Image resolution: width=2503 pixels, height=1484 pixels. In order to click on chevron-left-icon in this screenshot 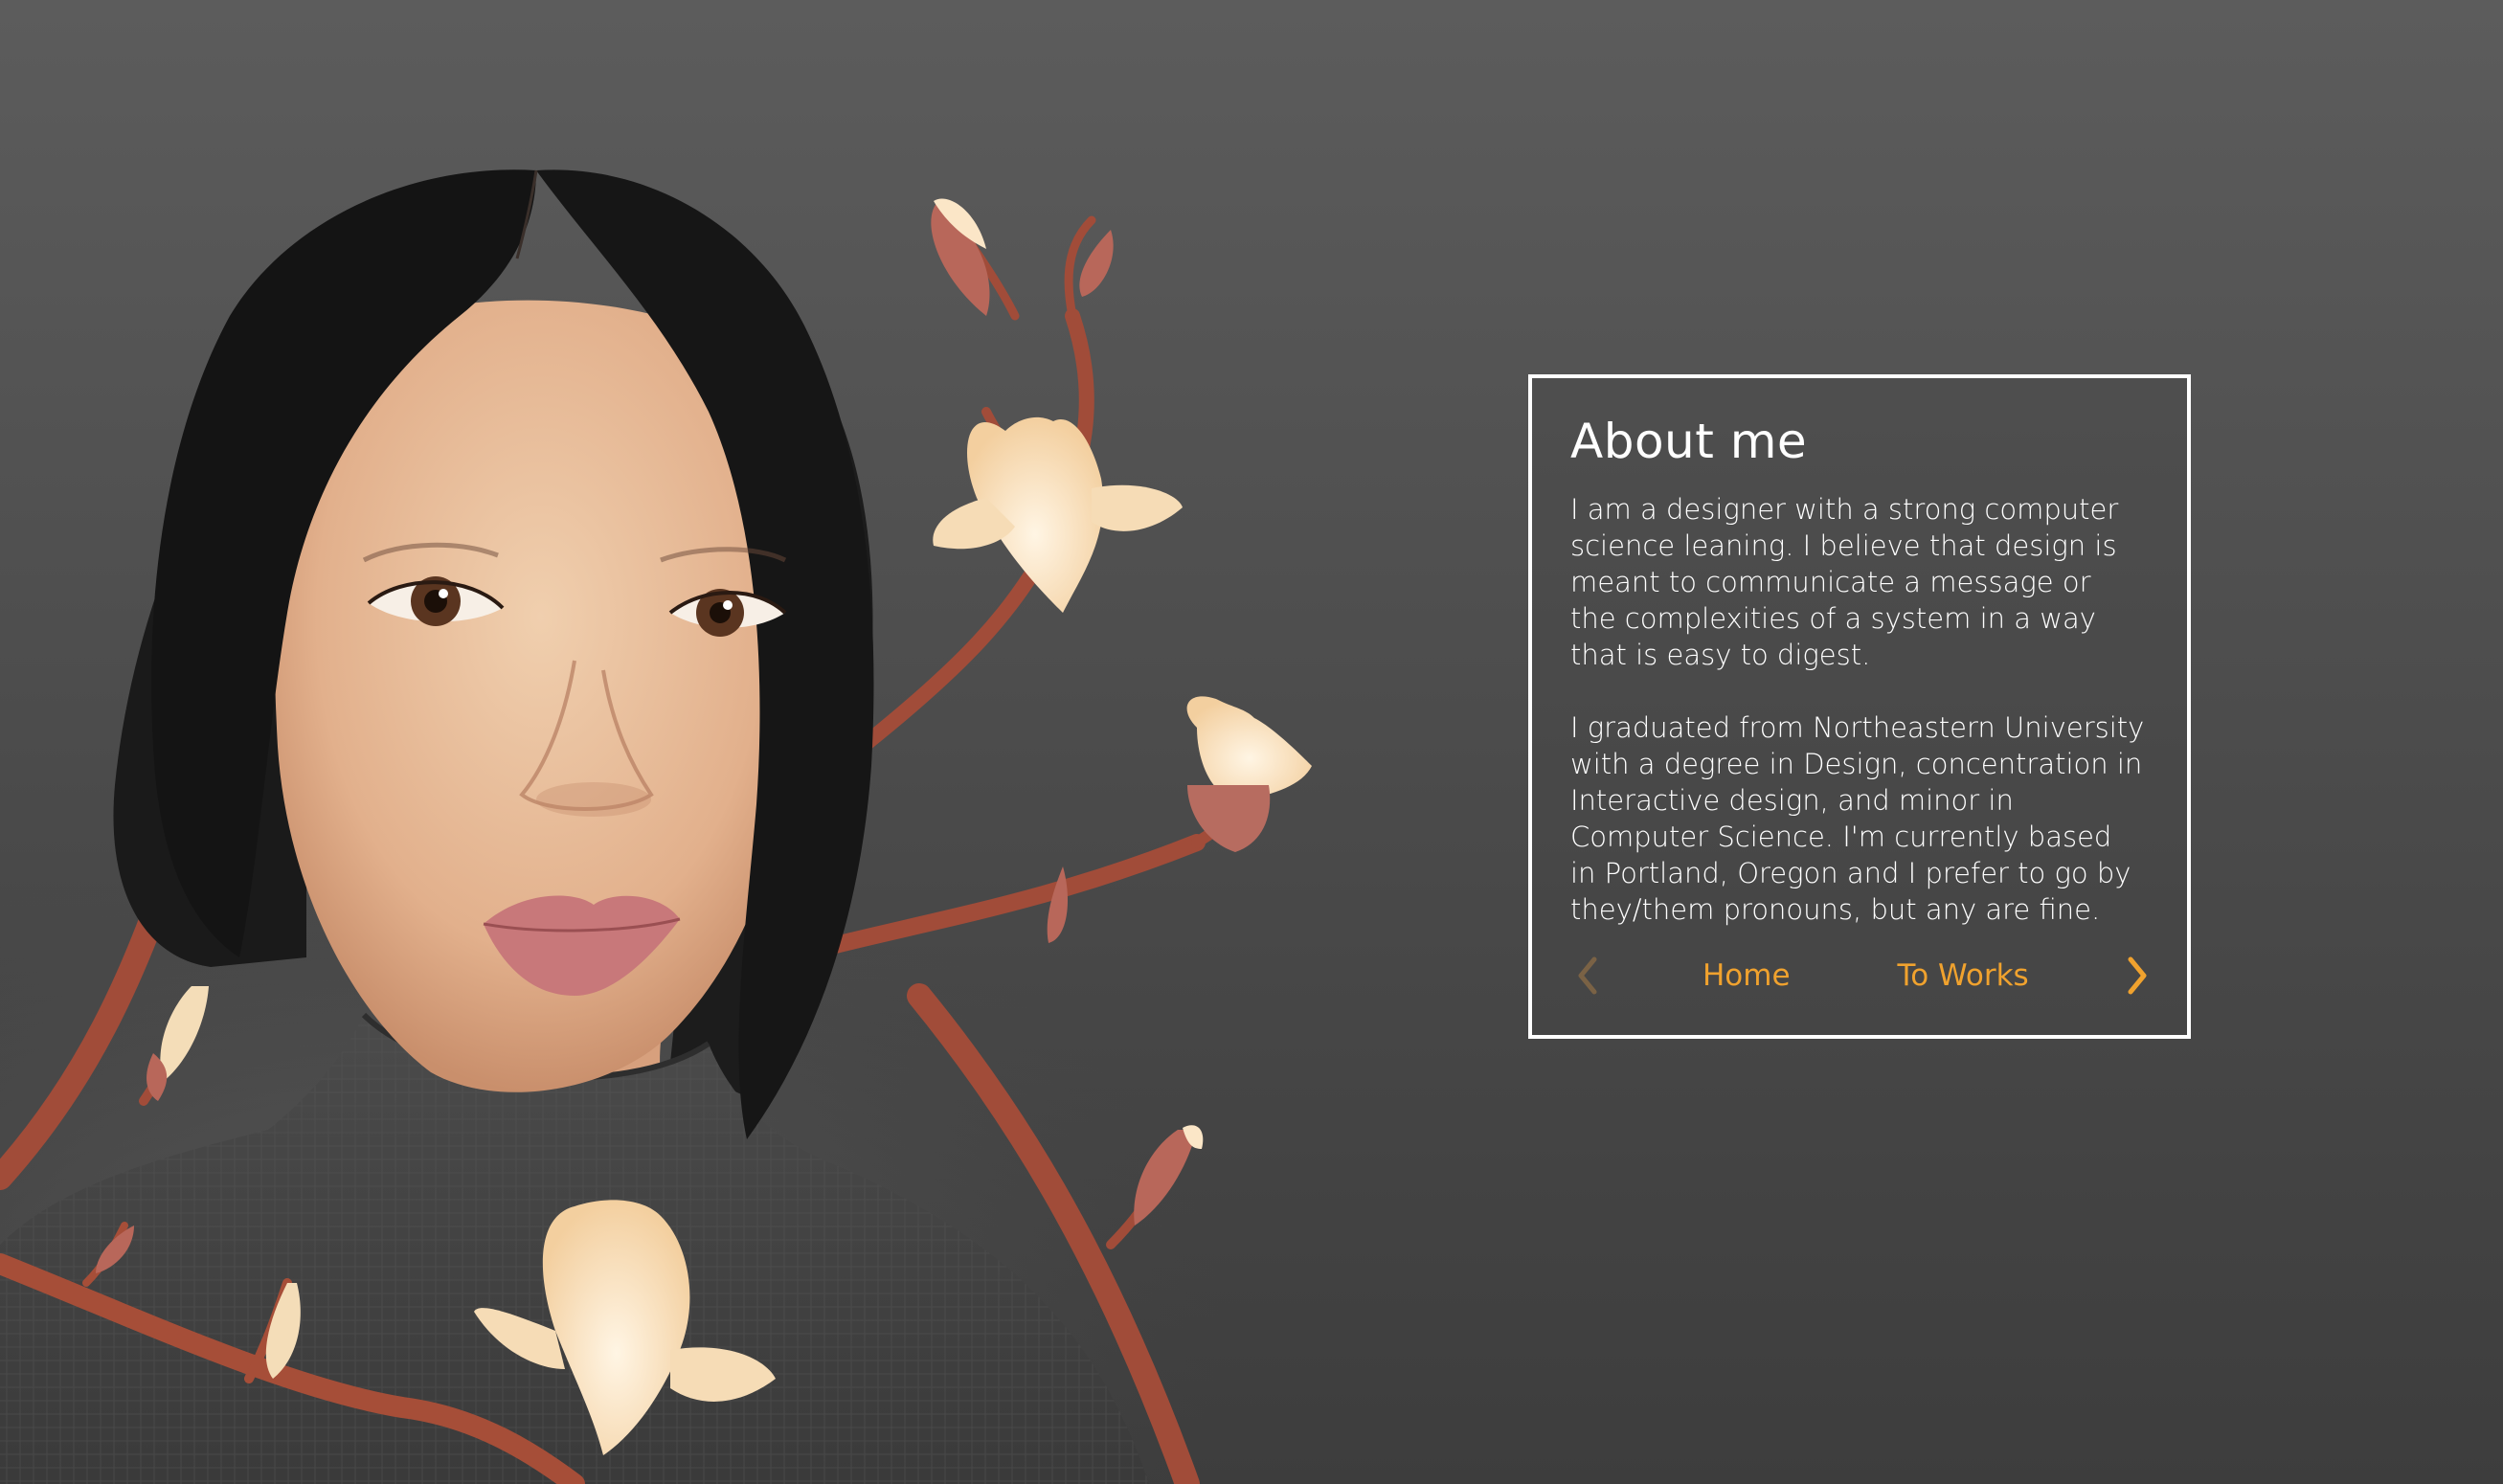, I will do `click(1587, 976)`.